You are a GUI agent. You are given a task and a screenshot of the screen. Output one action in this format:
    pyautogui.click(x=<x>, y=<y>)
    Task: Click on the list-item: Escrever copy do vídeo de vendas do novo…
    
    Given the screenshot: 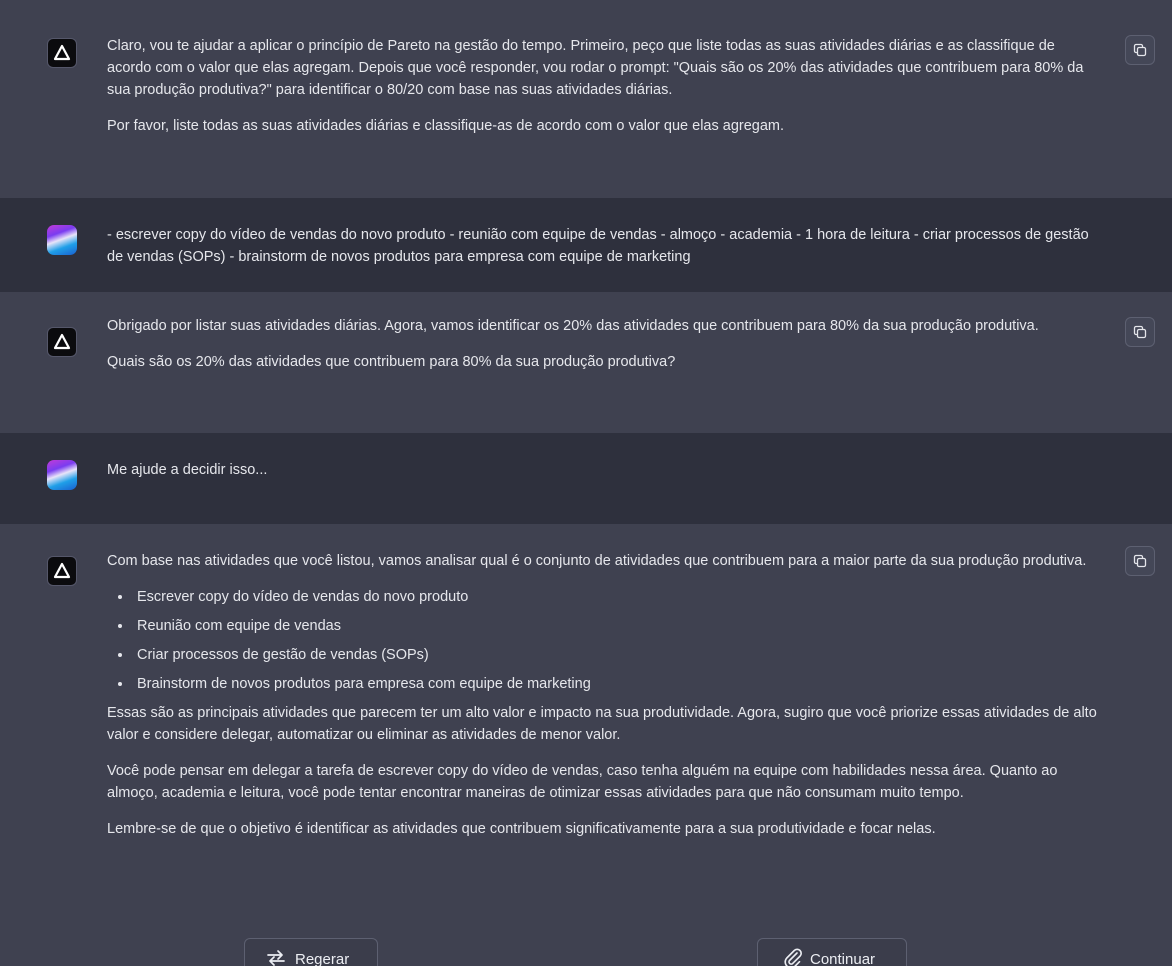 What is the action you would take?
    pyautogui.click(x=615, y=597)
    